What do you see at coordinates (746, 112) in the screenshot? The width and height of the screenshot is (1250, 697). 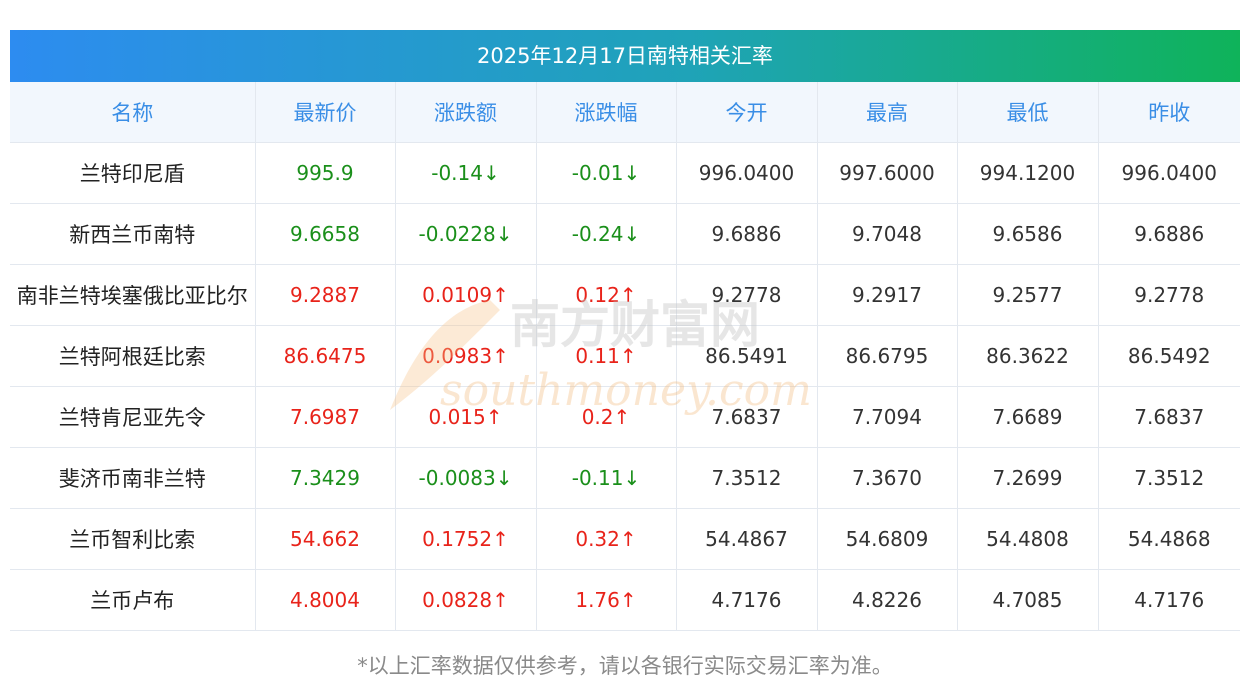 I see `header-open: 今开` at bounding box center [746, 112].